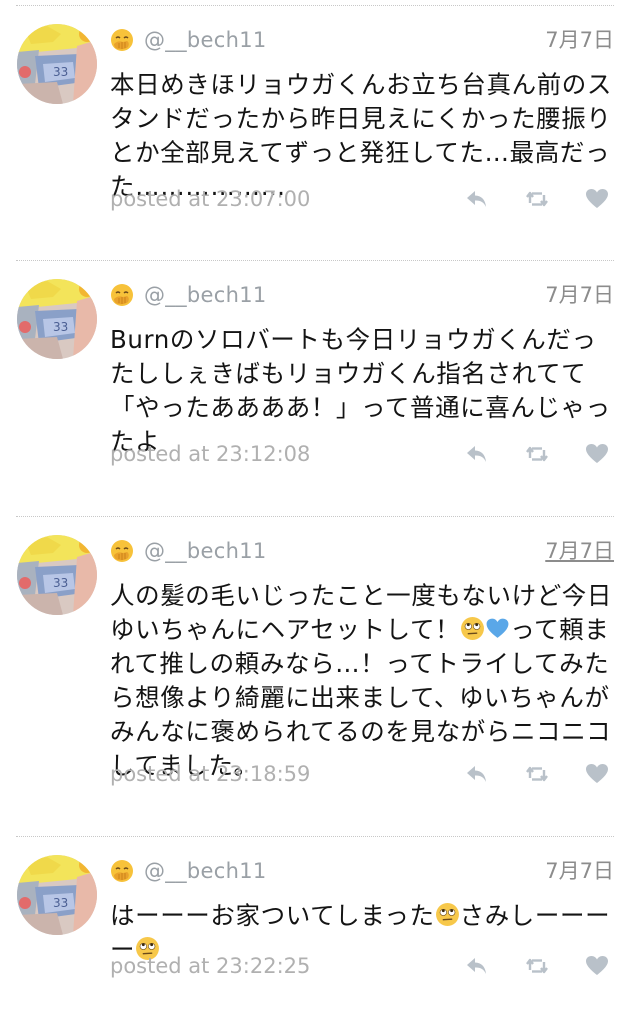 Image resolution: width=632 pixels, height=1024 pixels. Describe the element at coordinates (210, 199) in the screenshot. I see `posted-timestamp: posted at 23:07:00` at that location.